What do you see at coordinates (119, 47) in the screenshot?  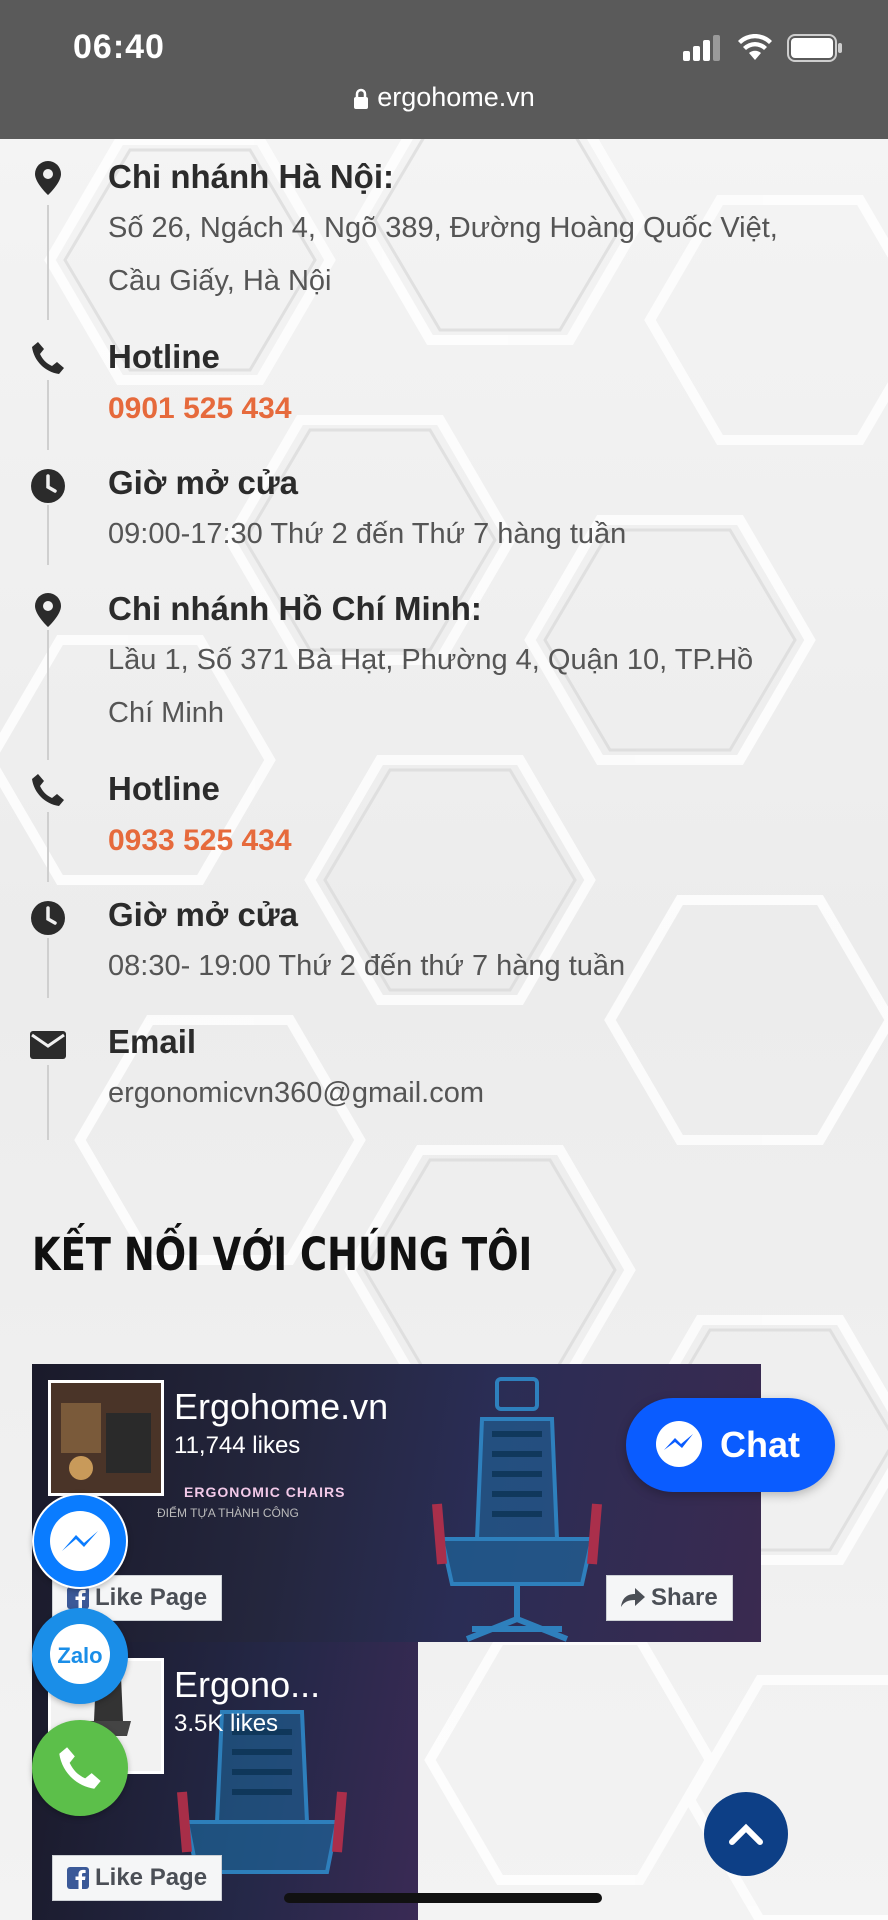 I see `clock-time: 06:40` at bounding box center [119, 47].